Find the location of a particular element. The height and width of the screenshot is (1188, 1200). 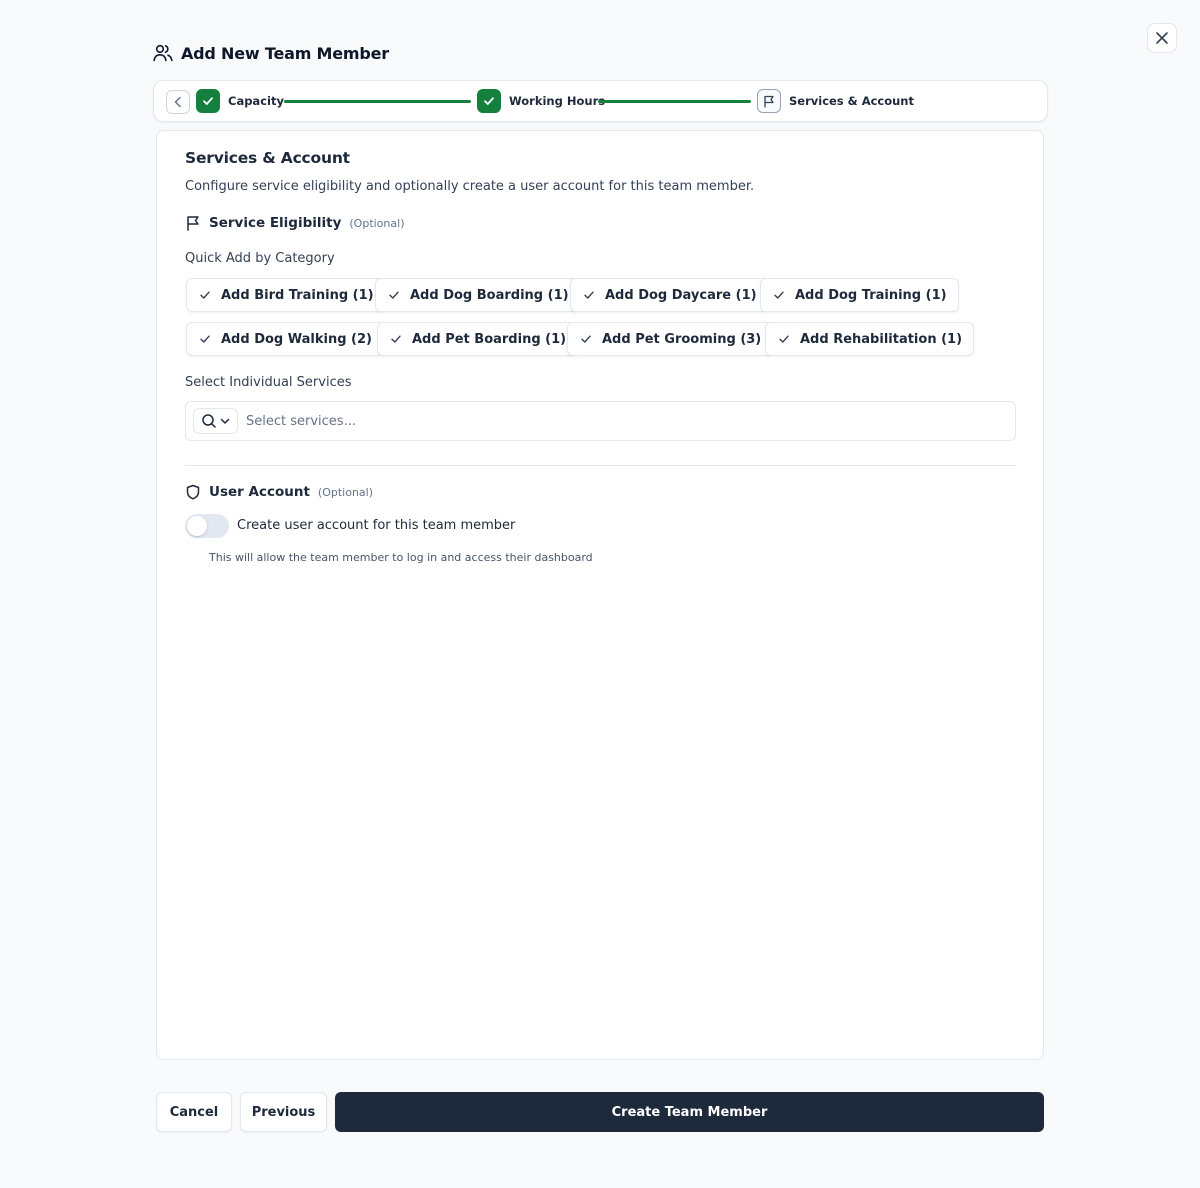

services-multiselect is located at coordinates (600, 421).